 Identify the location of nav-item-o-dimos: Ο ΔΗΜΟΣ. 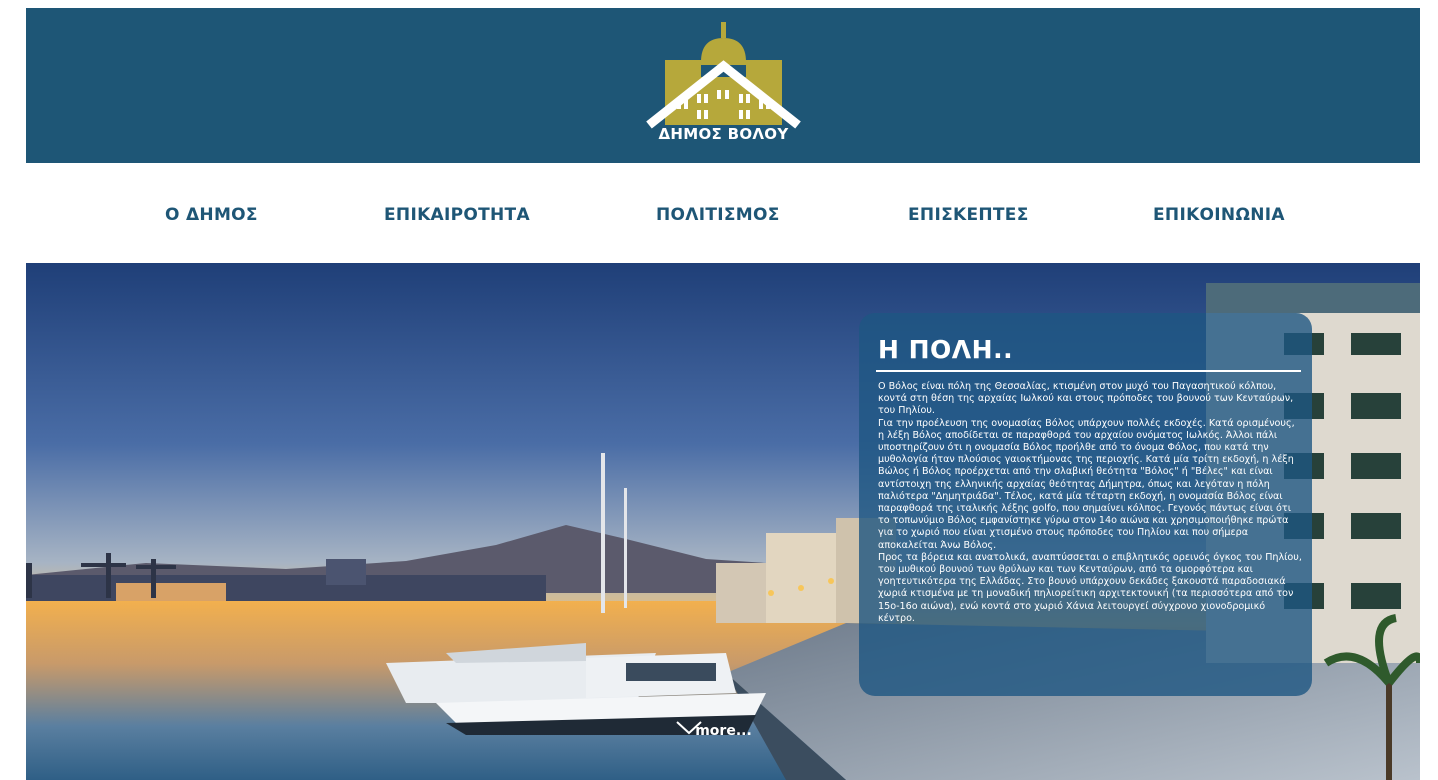
(211, 215).